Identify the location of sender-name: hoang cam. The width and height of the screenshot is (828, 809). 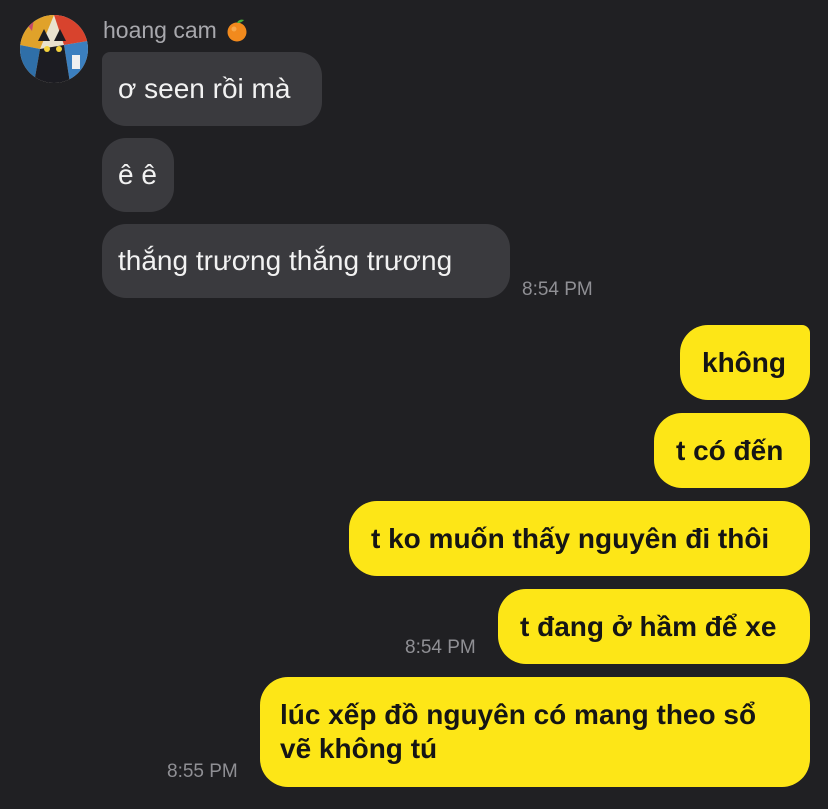
(160, 30).